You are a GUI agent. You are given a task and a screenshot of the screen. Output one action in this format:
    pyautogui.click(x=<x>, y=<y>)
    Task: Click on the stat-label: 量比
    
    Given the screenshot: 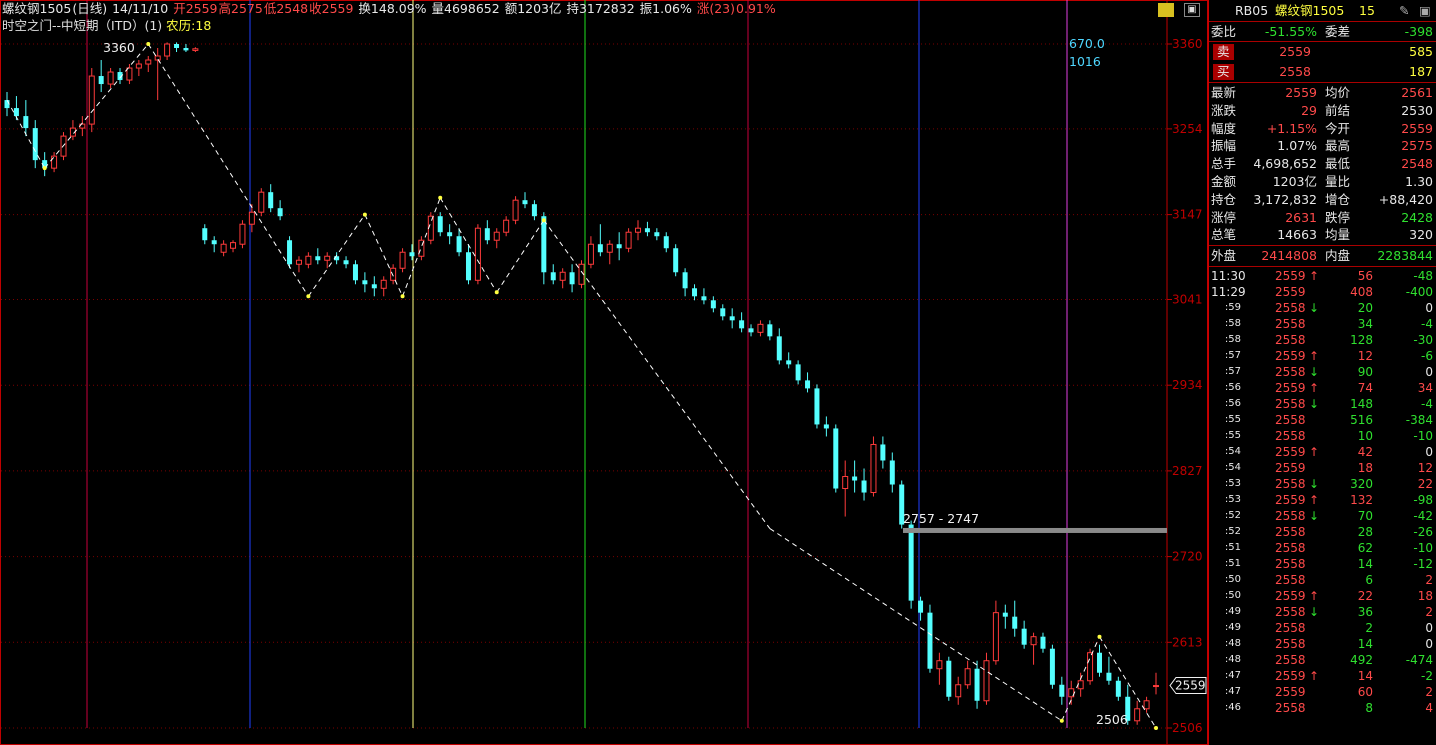 What is the action you would take?
    pyautogui.click(x=1338, y=181)
    